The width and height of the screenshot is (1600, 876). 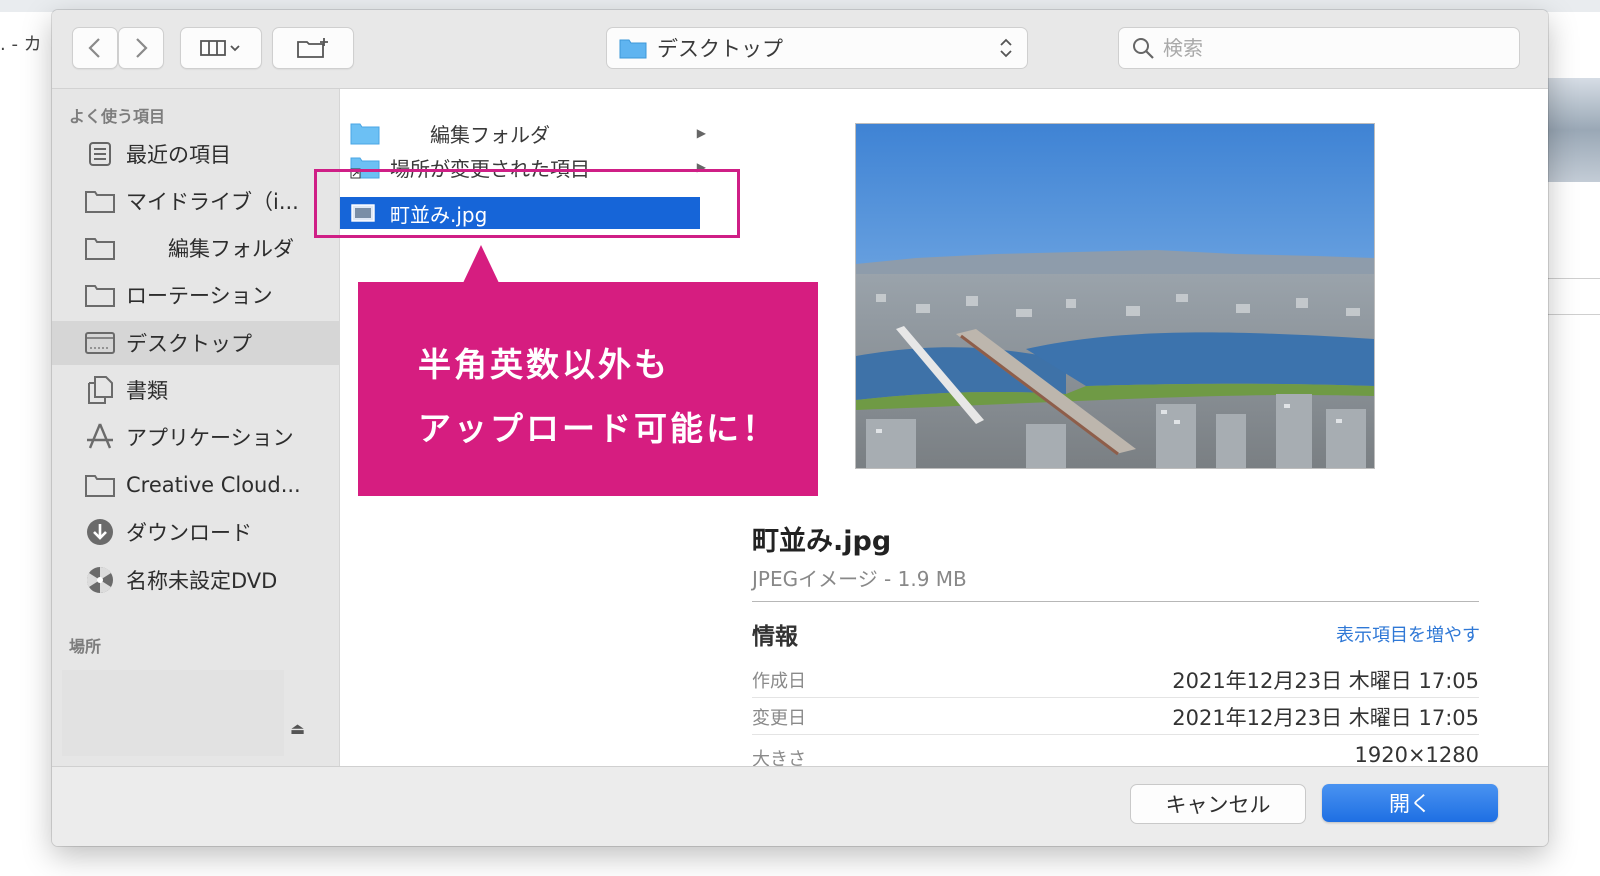 I want to click on sidebar-heading-favorites: よく使う項目, so click(x=117, y=116).